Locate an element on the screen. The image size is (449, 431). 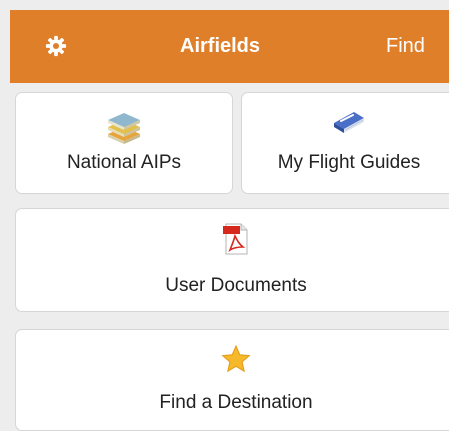
national-aips-button: National AIPs is located at coordinates (124, 143).